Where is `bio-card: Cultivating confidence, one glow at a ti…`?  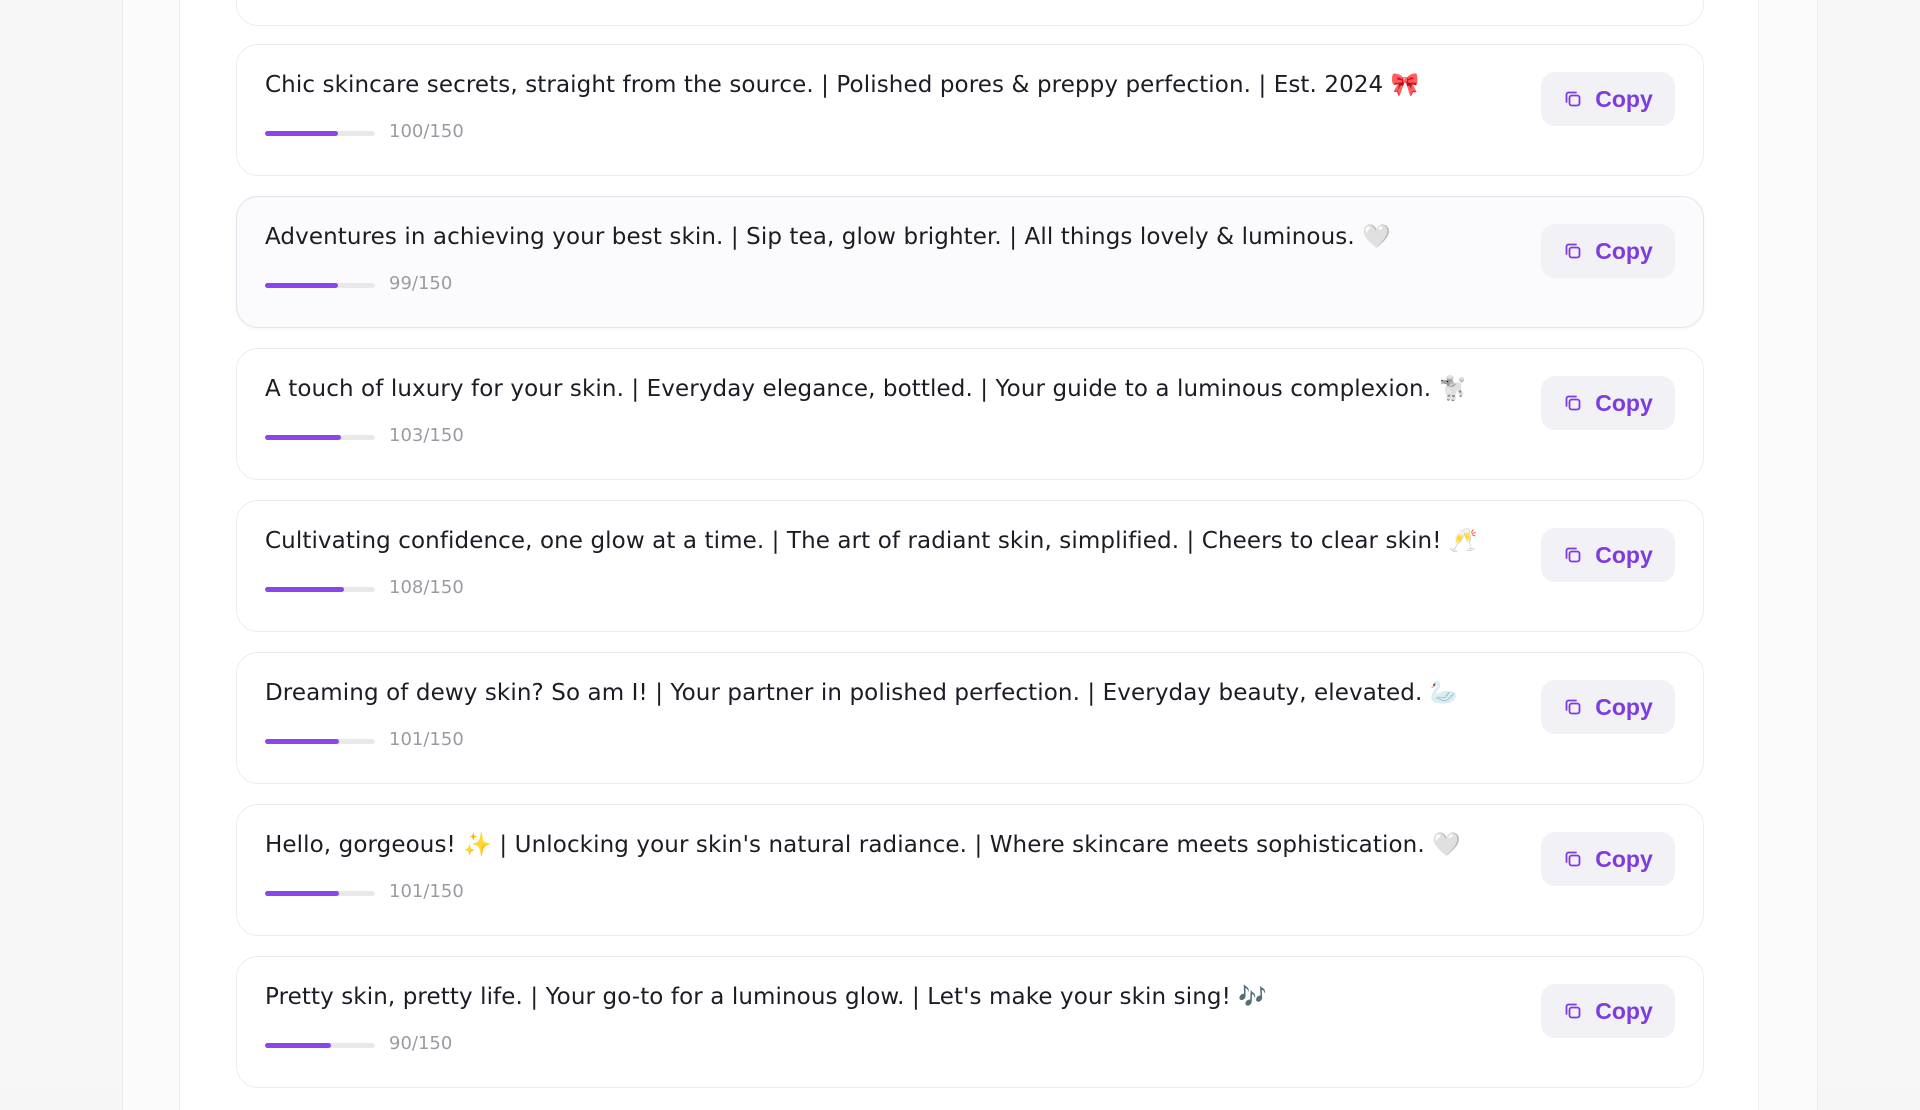 bio-card: Cultivating confidence, one glow at a ti… is located at coordinates (970, 566).